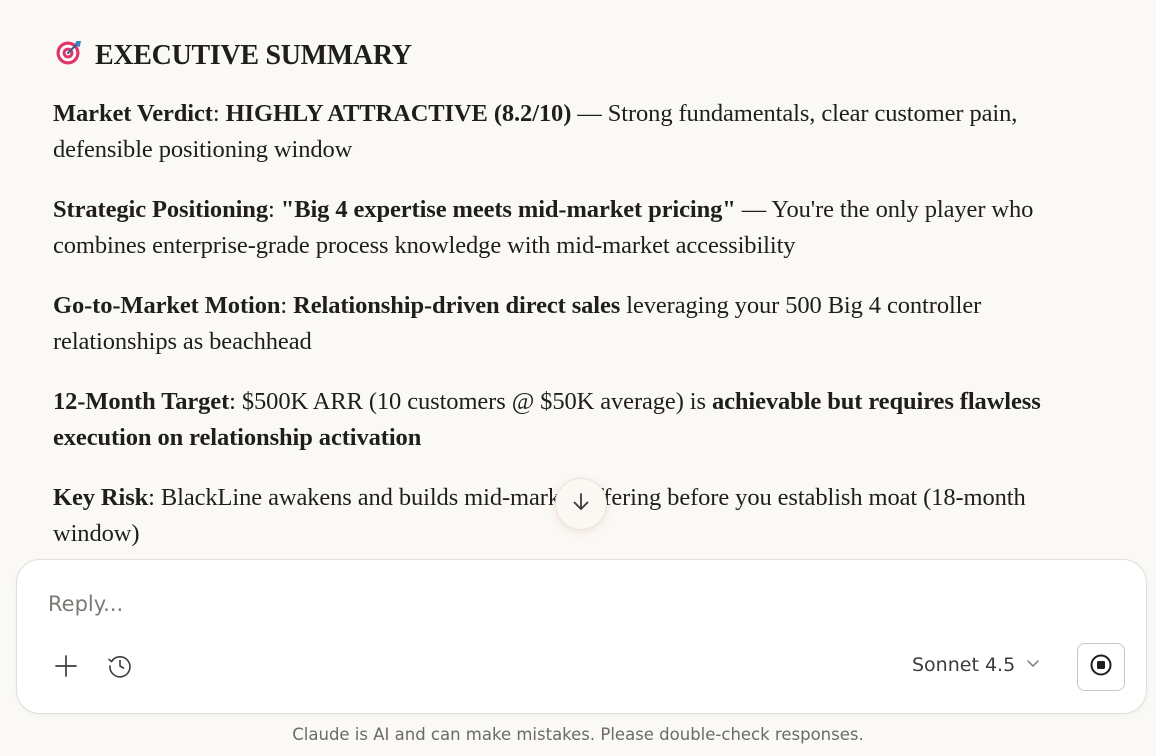 The height and width of the screenshot is (756, 1156). I want to click on strategic-positioning-label: Strategic Positioning, so click(160, 209).